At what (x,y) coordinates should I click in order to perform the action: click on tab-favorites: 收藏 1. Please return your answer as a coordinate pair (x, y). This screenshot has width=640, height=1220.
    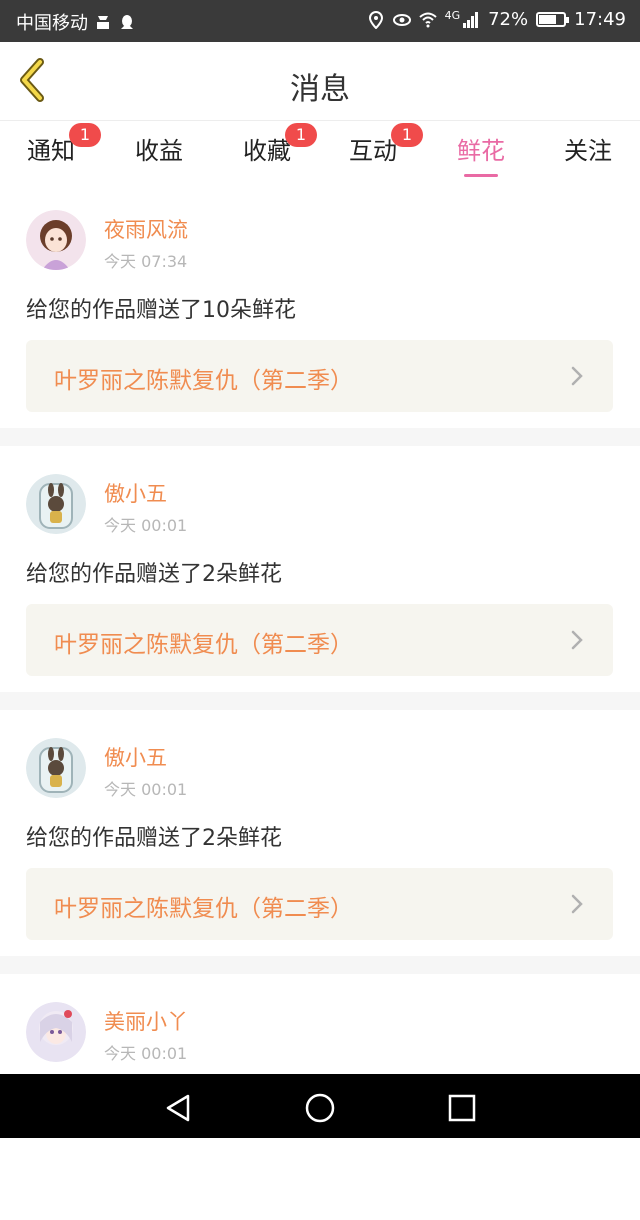
    Looking at the image, I should click on (272, 144).